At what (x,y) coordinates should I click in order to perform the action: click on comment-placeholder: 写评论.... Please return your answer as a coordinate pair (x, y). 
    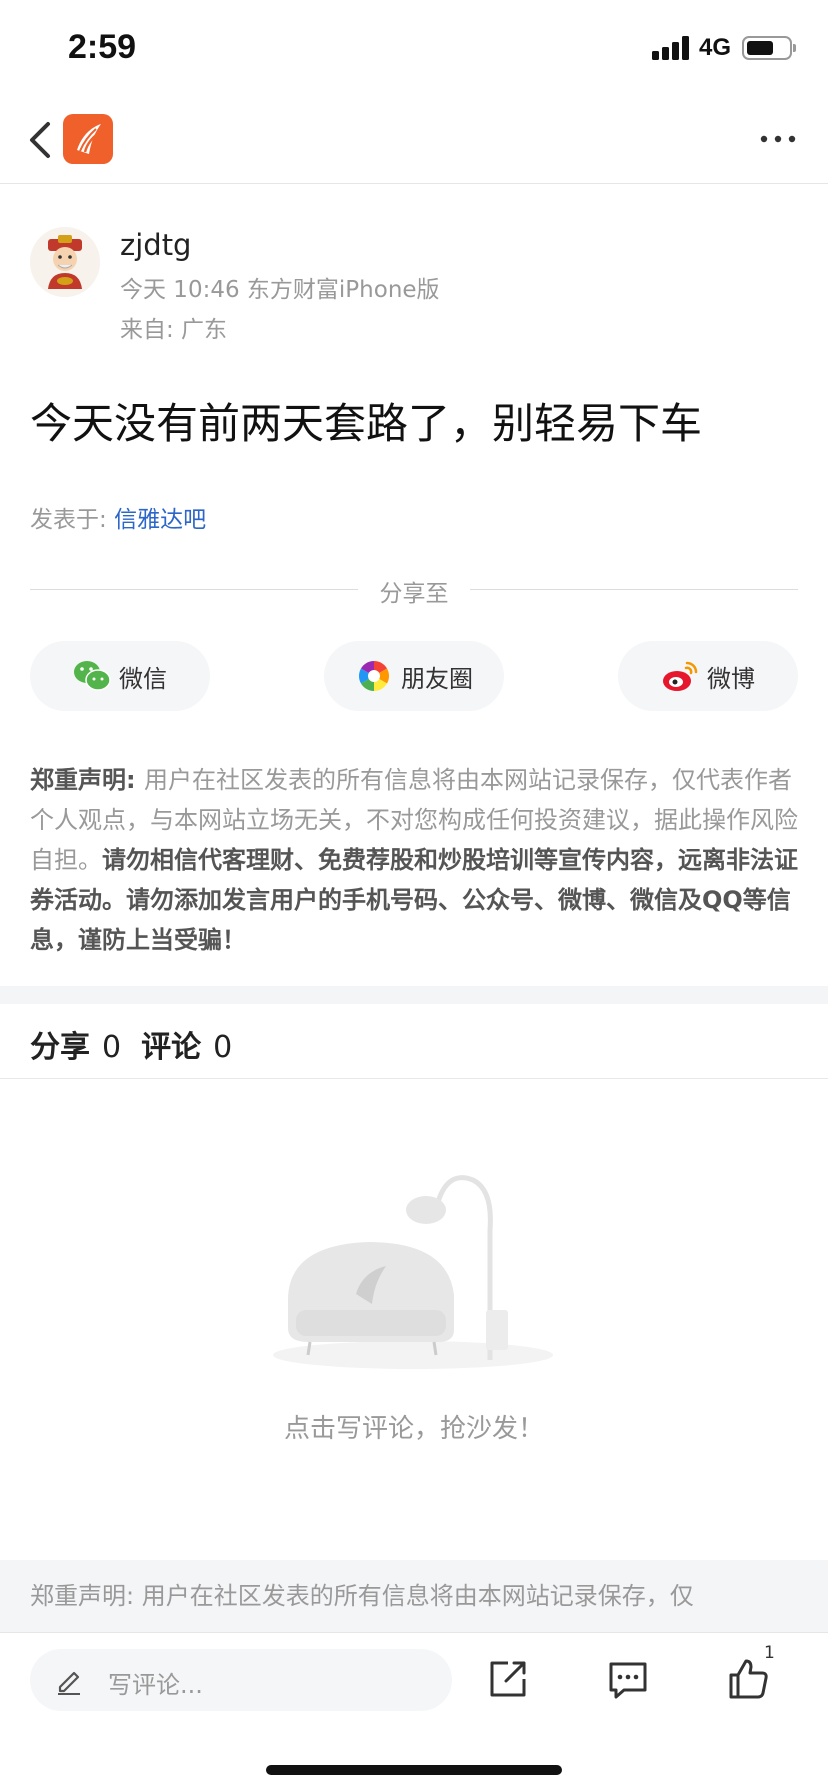
    Looking at the image, I should click on (155, 1685).